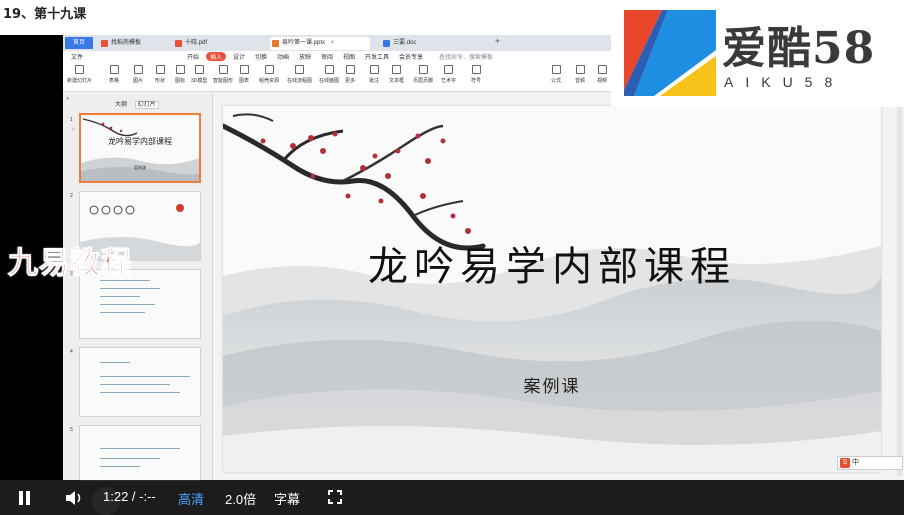 This screenshot has height=515, width=904. I want to click on tab-doc: 三要.doc, so click(436, 43).